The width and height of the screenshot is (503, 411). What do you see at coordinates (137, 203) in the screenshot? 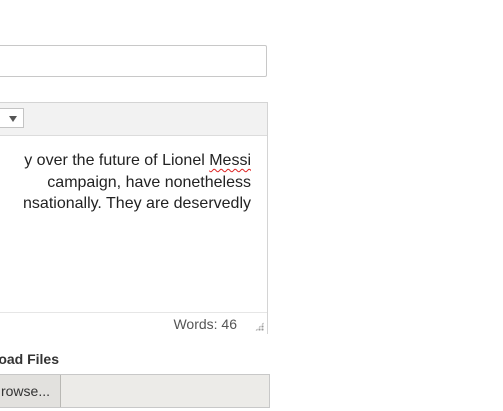
I see `editor-text-line: nsationally. They are deservedly` at bounding box center [137, 203].